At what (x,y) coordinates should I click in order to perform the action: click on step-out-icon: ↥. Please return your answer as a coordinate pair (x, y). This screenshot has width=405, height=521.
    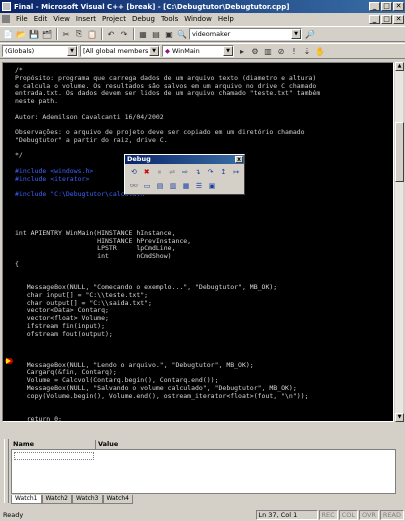
    Looking at the image, I should click on (223, 172).